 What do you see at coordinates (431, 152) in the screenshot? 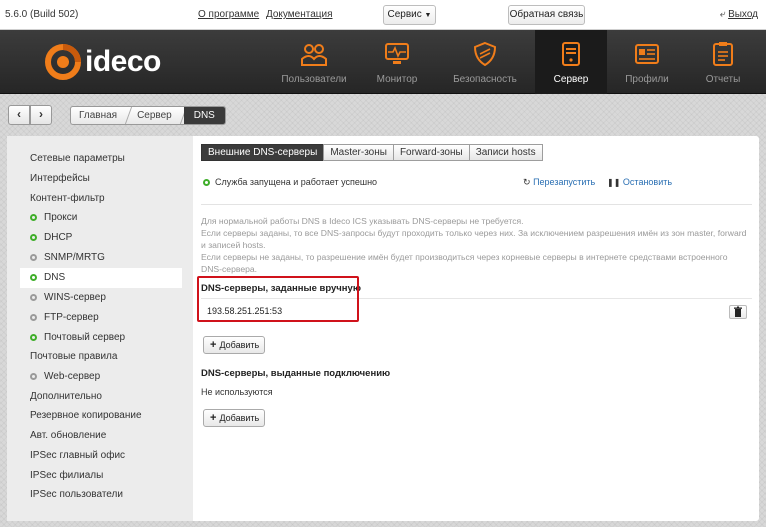
I see `tab-forward-zones: Forward-зоны` at bounding box center [431, 152].